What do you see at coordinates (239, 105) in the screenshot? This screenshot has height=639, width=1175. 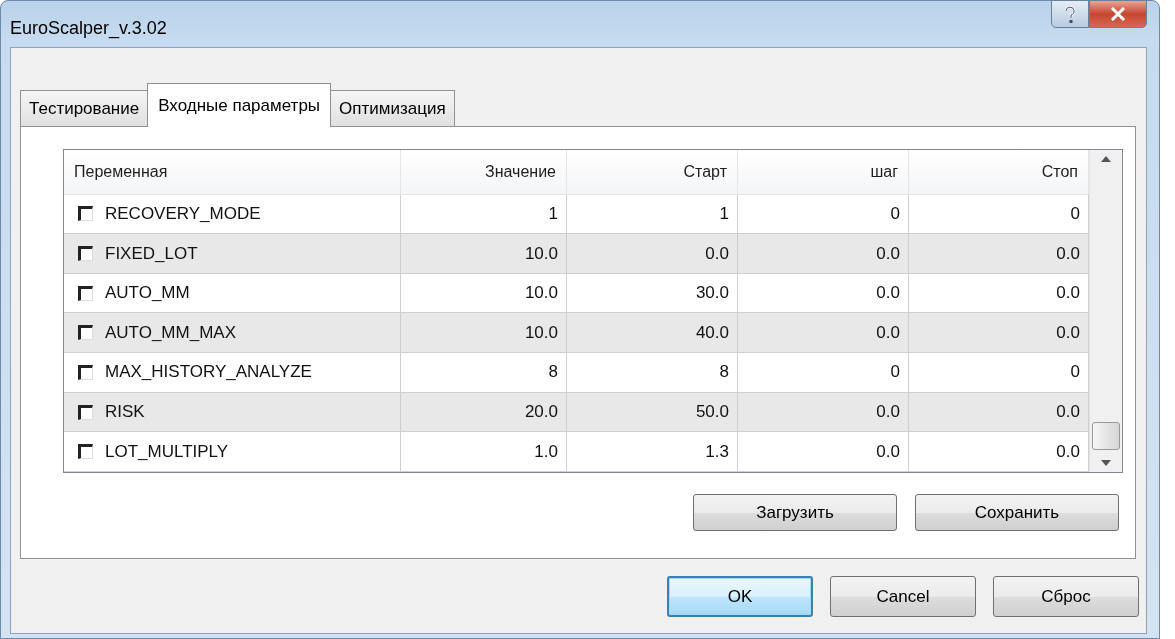 I see `tab: Входные параметры` at bounding box center [239, 105].